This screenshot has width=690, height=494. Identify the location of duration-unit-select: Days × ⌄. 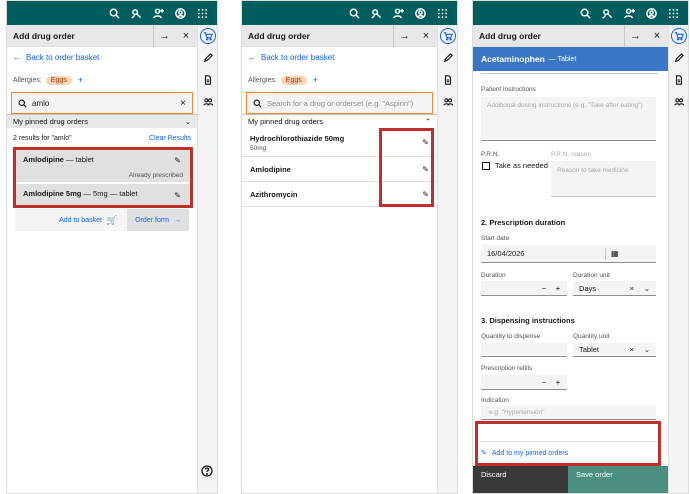
(614, 288).